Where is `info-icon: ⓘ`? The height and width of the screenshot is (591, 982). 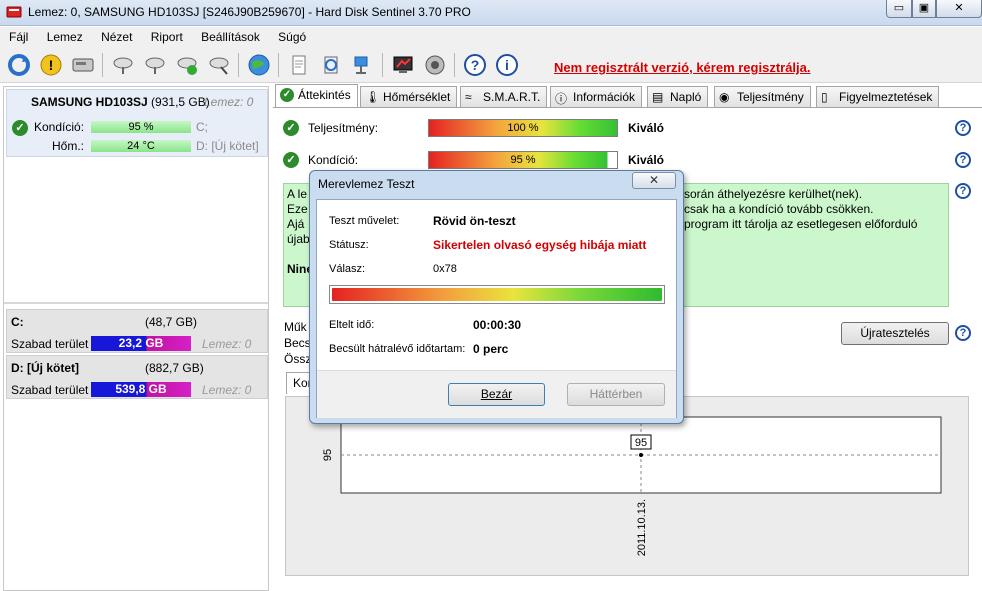
info-icon: ⓘ is located at coordinates (561, 99).